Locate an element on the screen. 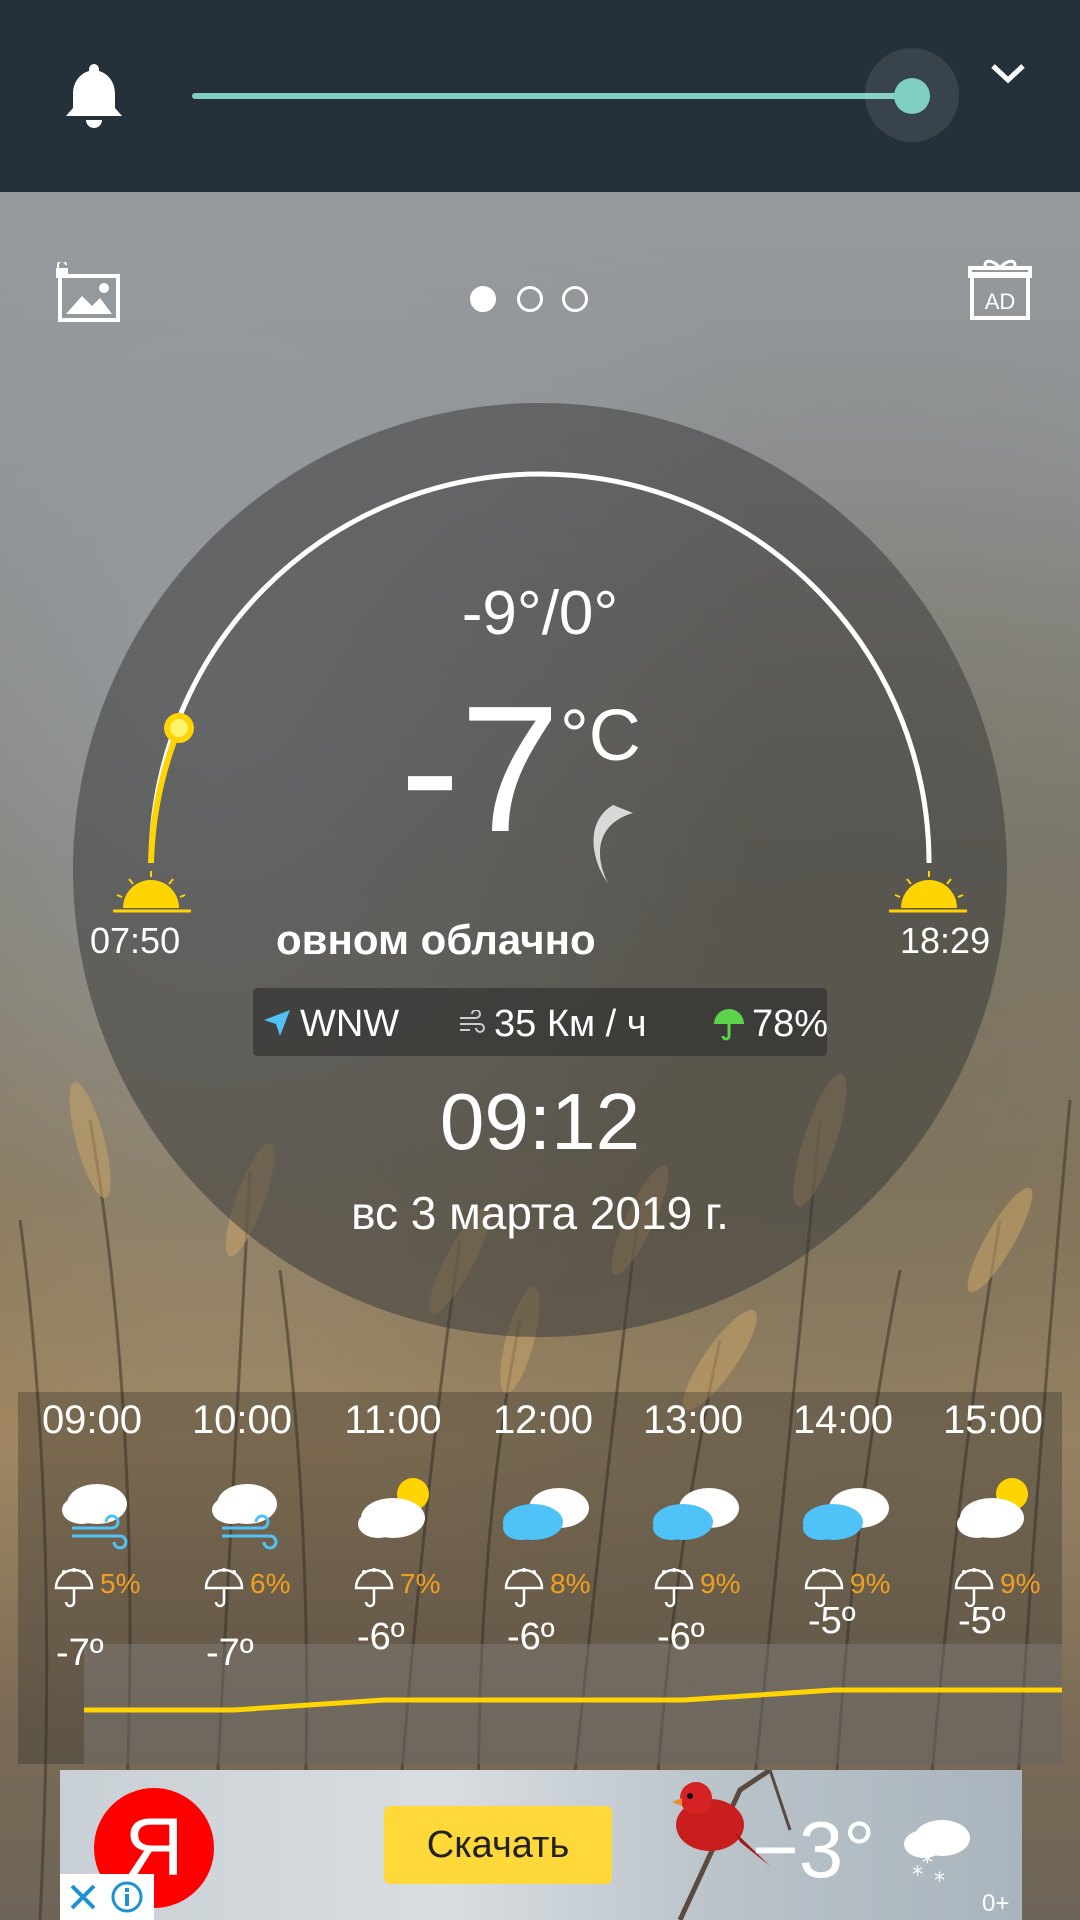 The width and height of the screenshot is (1080, 1920). hour-label: 15:00 is located at coordinates (993, 1420).